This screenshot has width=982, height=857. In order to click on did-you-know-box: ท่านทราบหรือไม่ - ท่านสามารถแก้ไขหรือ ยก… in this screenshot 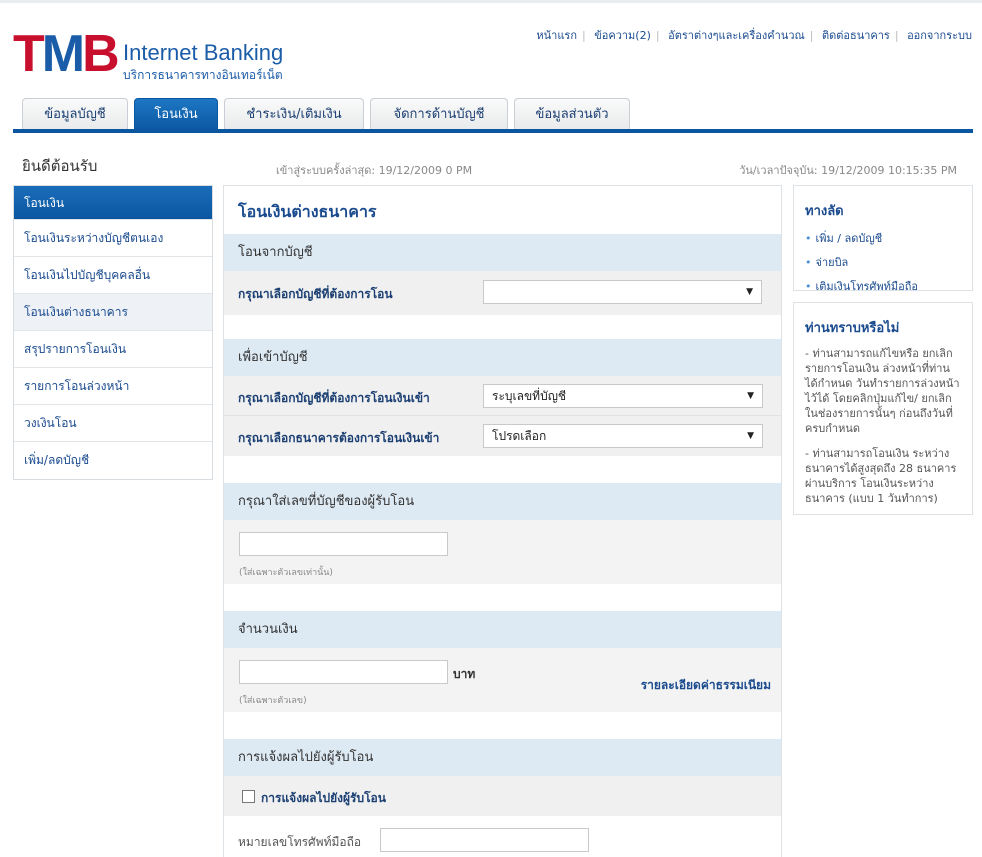, I will do `click(883, 408)`.